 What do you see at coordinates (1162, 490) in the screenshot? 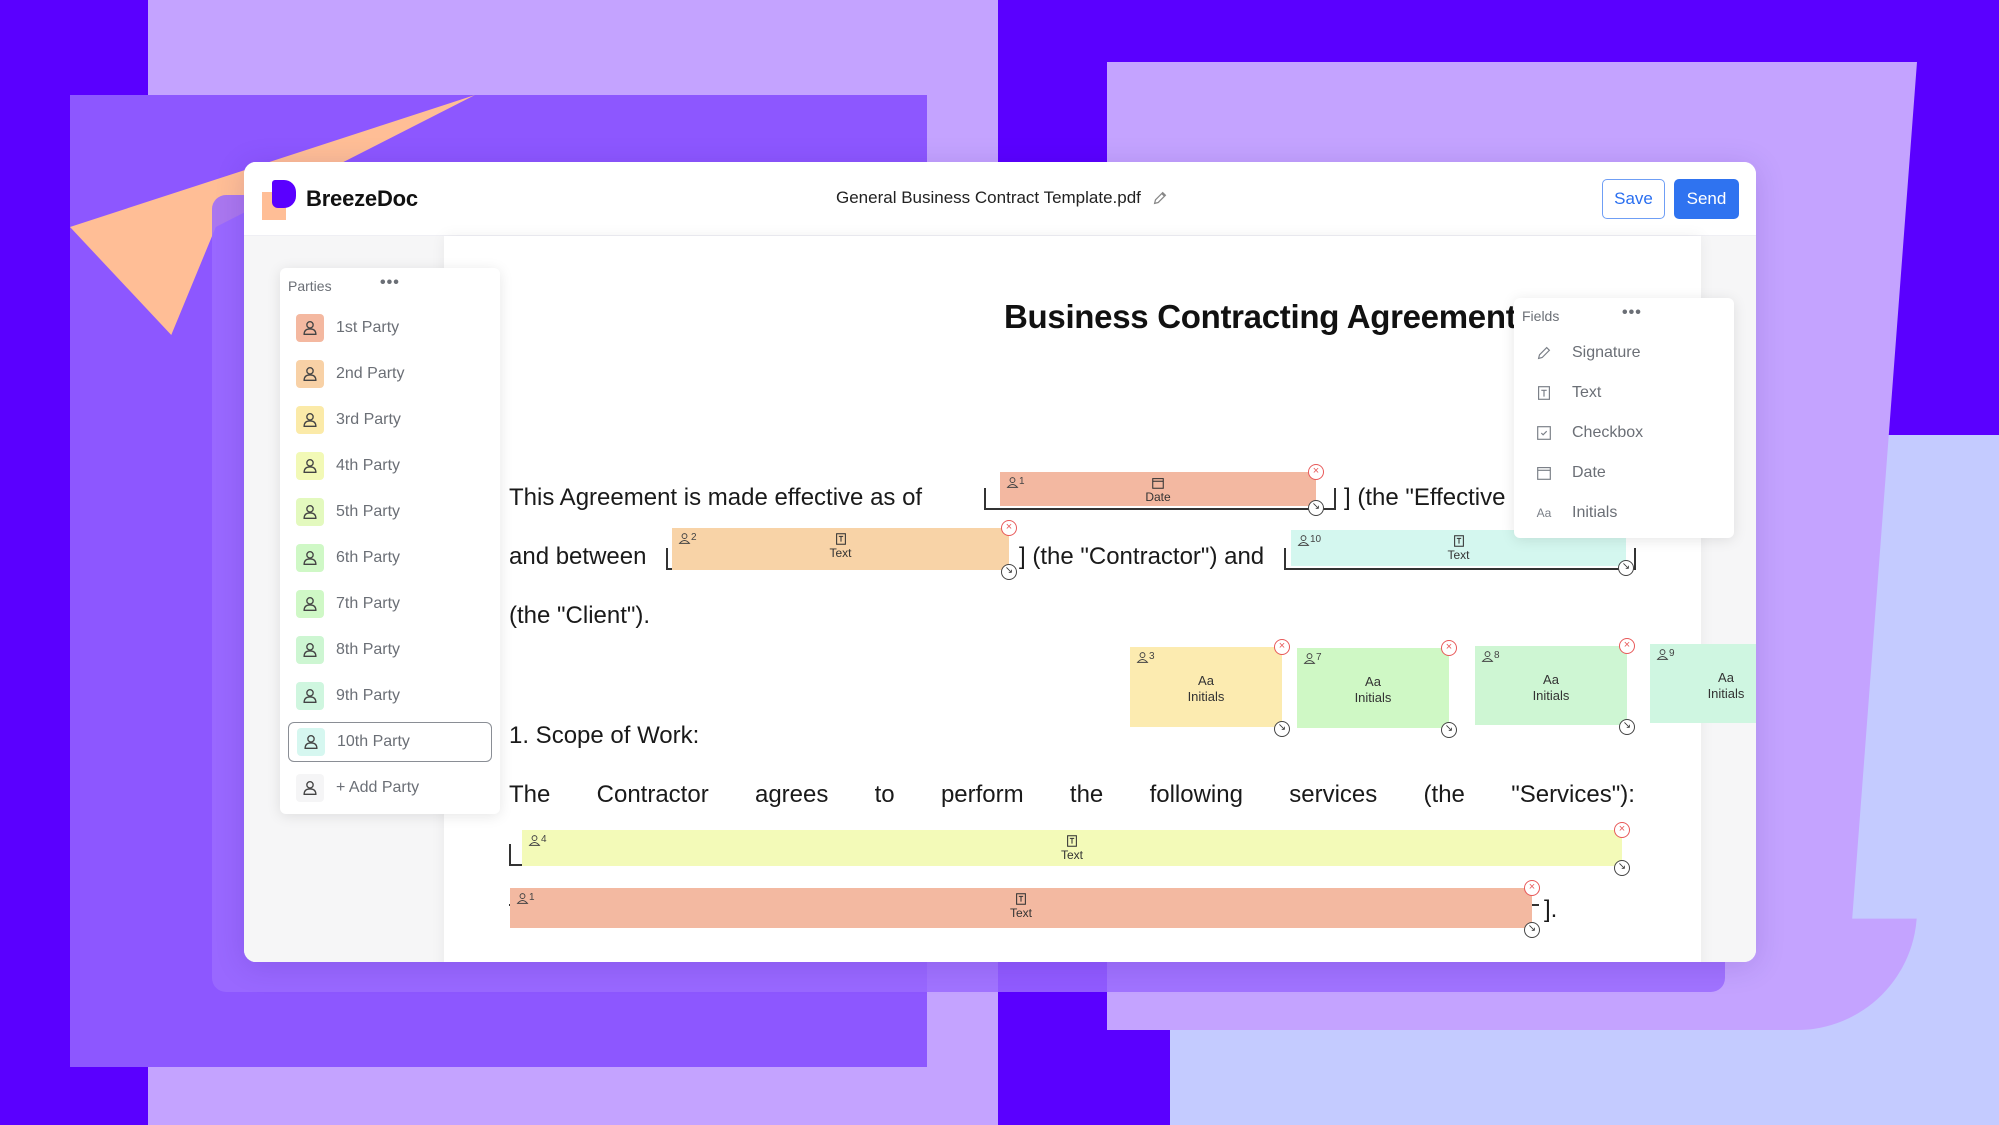
I see `placed-field-date: 1 Date × ↘` at bounding box center [1162, 490].